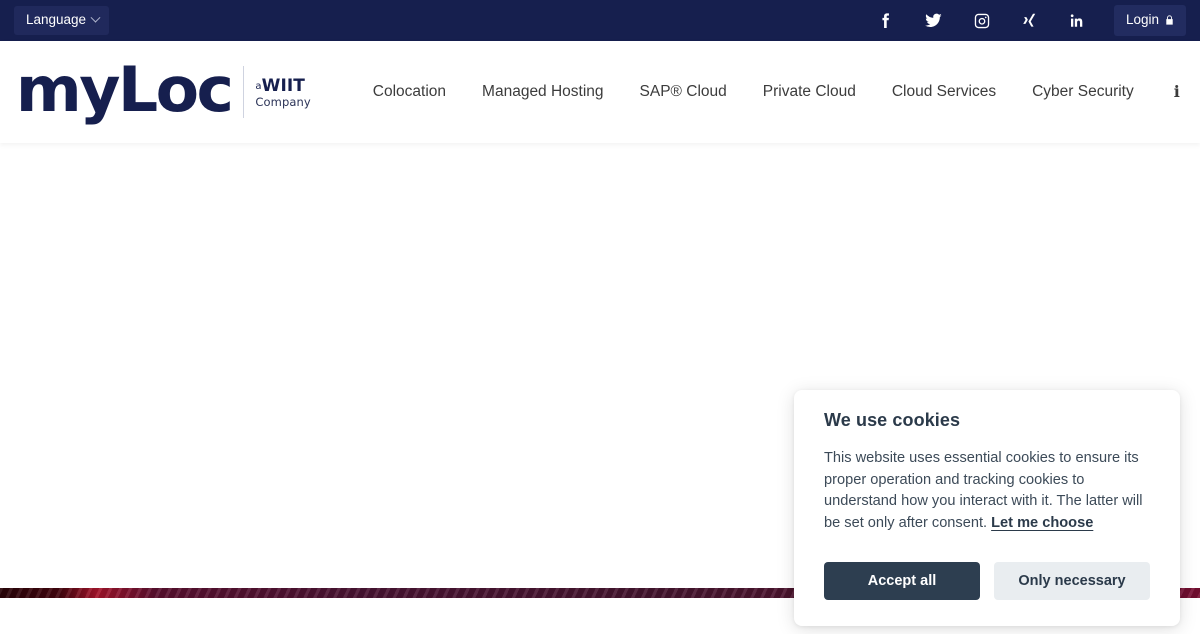 The width and height of the screenshot is (1200, 634). What do you see at coordinates (244, 92) in the screenshot?
I see `logo-divider` at bounding box center [244, 92].